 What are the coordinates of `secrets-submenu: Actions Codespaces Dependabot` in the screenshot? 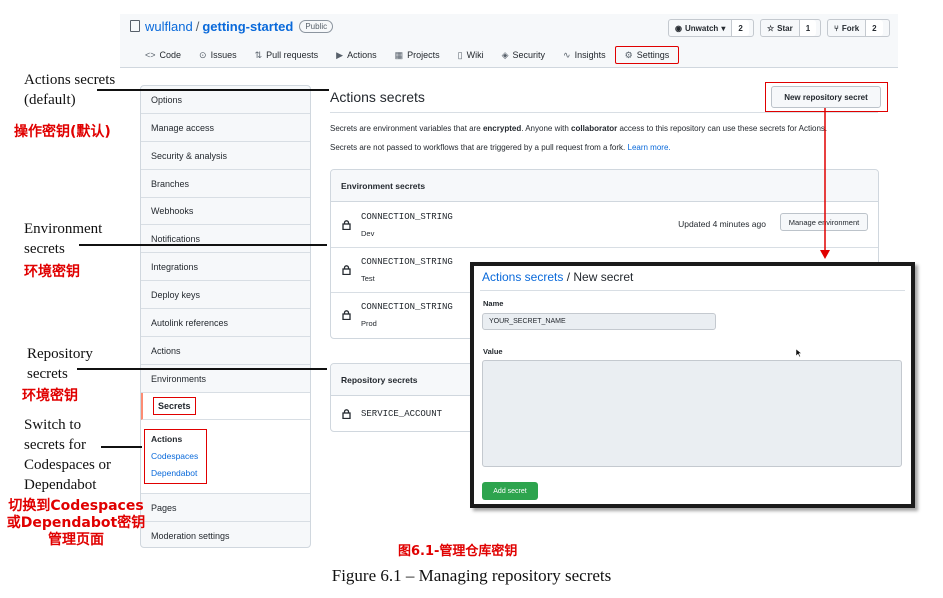 It's located at (175, 456).